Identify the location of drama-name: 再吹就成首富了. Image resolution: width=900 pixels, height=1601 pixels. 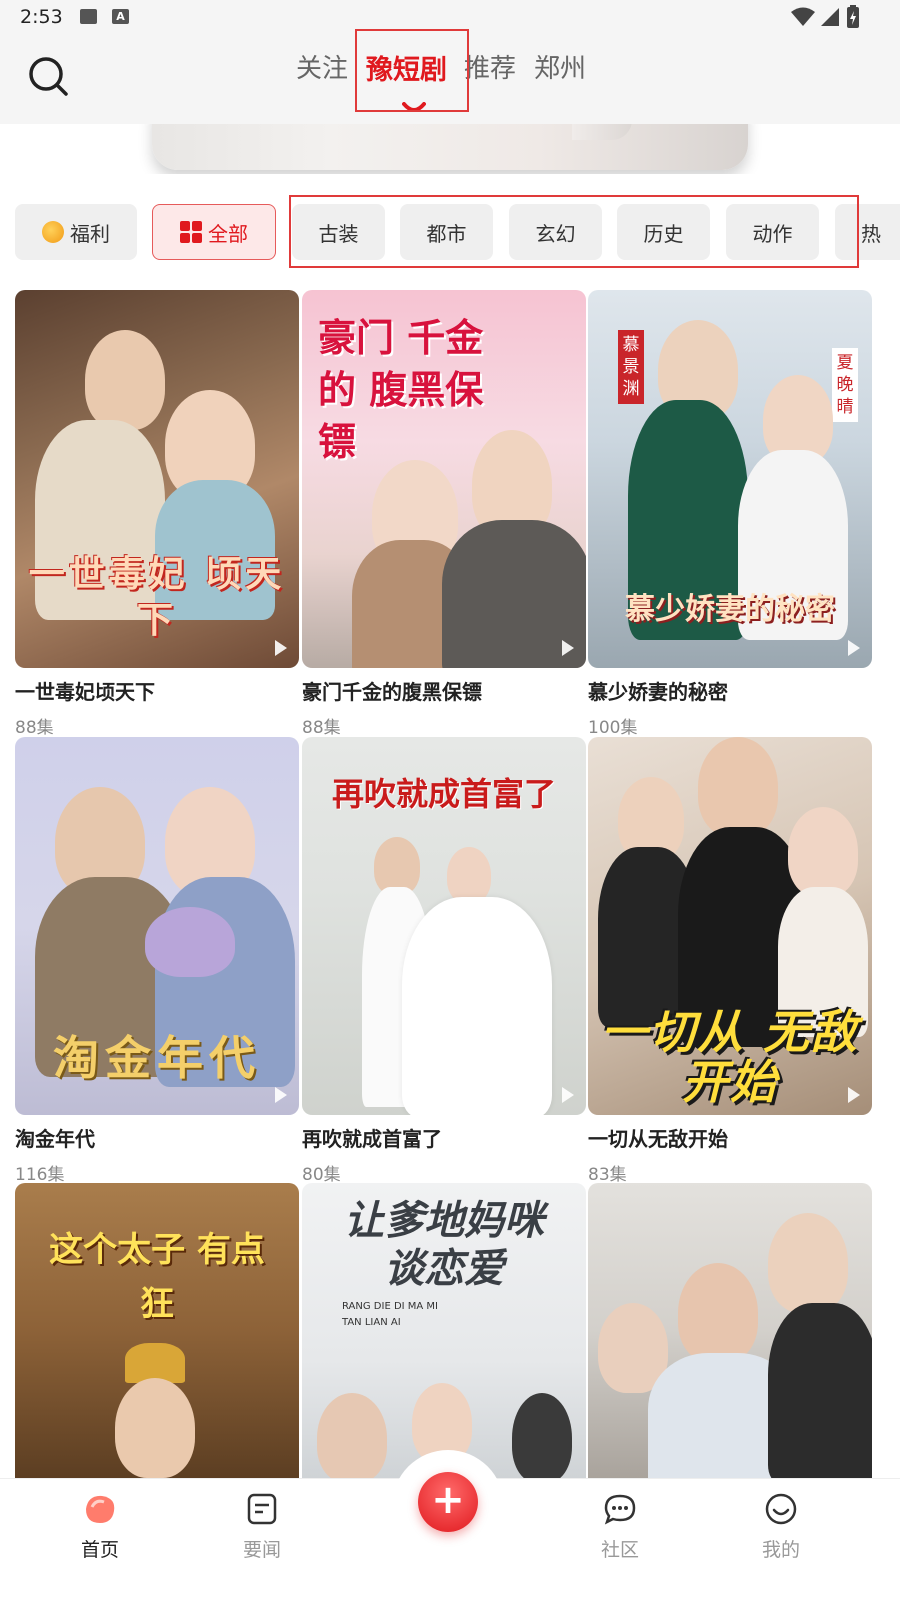
(372, 1139).